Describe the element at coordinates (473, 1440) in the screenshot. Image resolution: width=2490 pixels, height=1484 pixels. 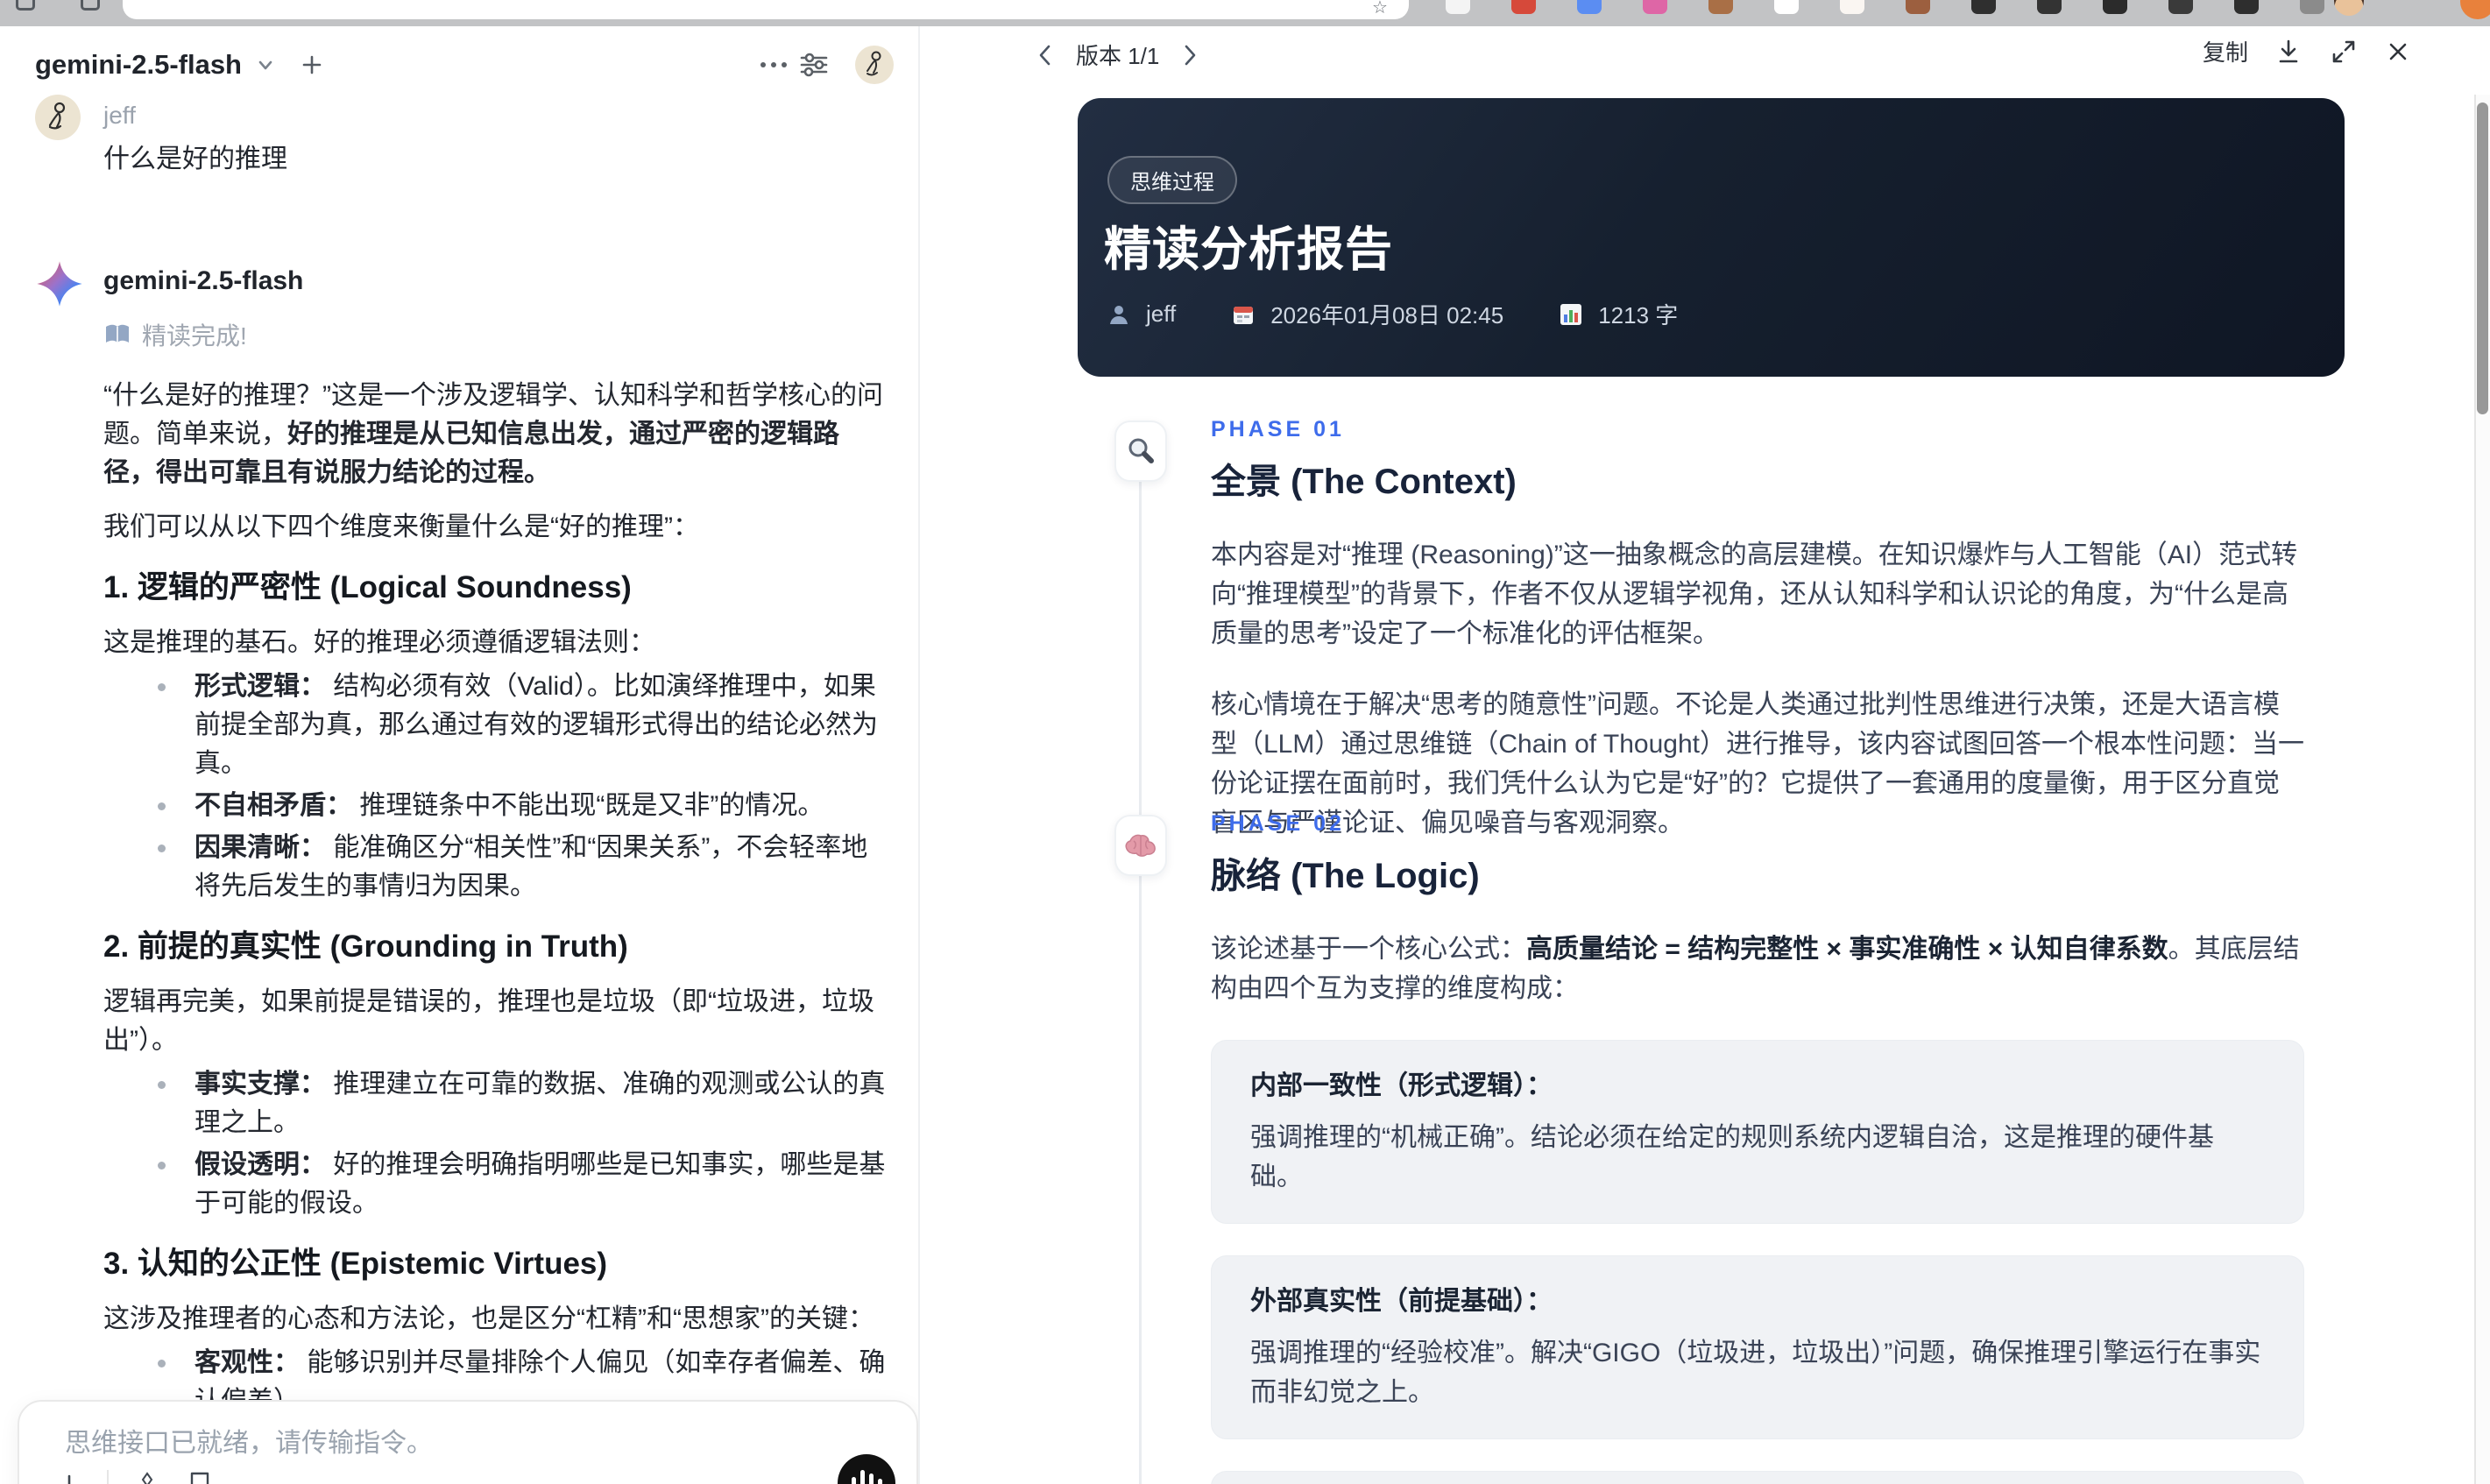
I see `composer-input: 思维接口已就绪，请传输指令。` at that location.